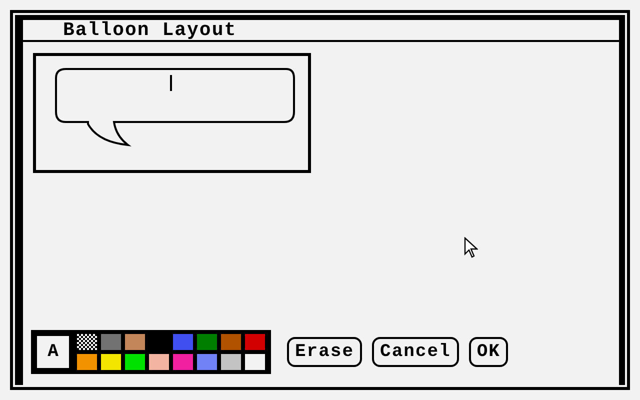 The height and width of the screenshot is (400, 640). Describe the element at coordinates (415, 352) in the screenshot. I see `cancel-button: Cancel` at that location.